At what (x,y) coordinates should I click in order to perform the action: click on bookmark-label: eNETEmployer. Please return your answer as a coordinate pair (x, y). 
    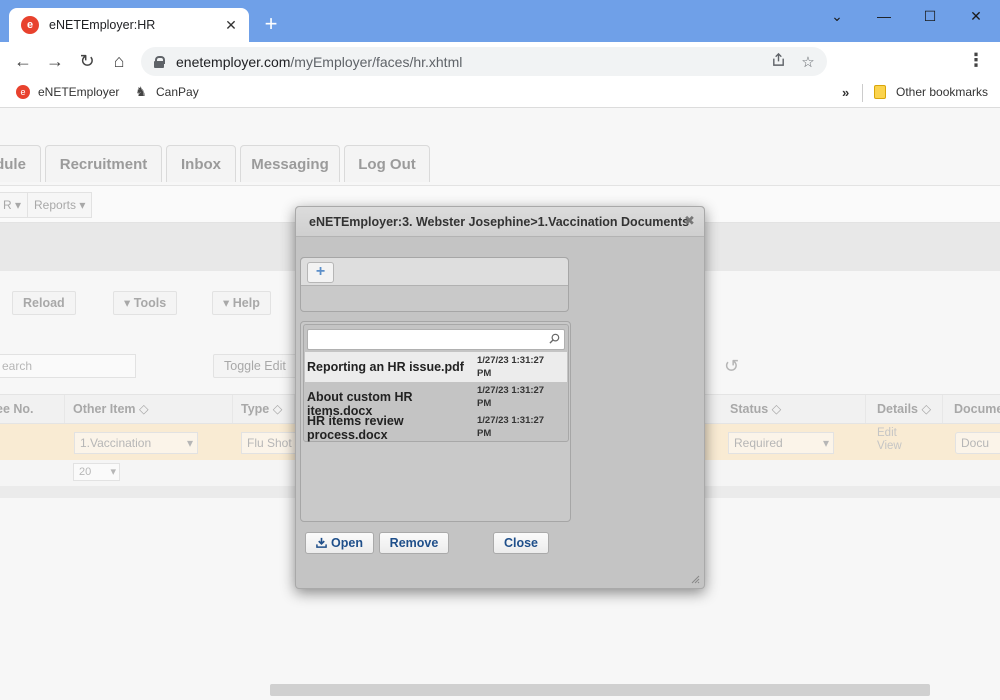
    Looking at the image, I should click on (79, 92).